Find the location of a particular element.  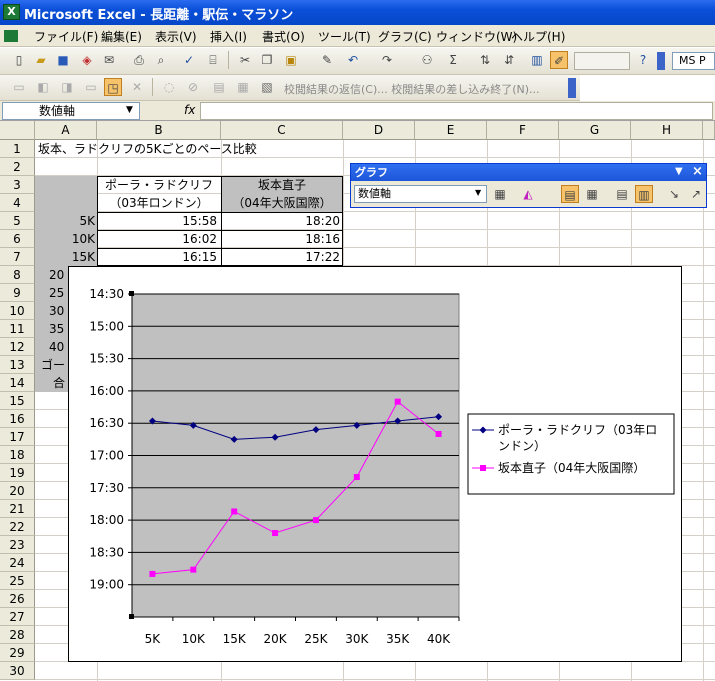

function-icon: fx is located at coordinates (189, 110).